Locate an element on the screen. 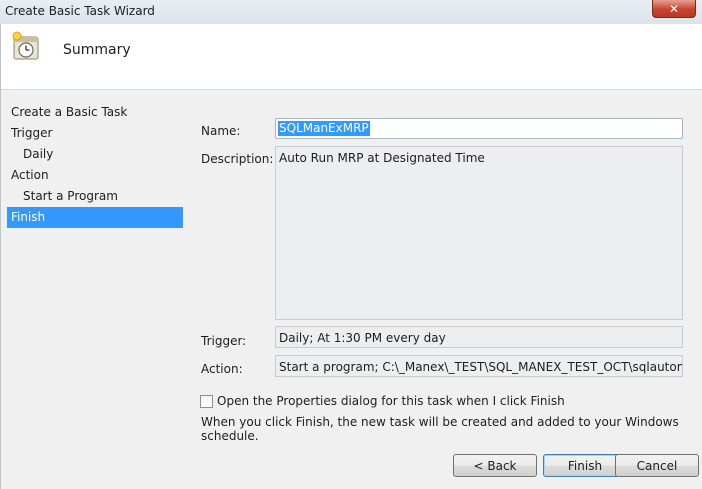 The image size is (702, 489). name-label: Name: is located at coordinates (221, 131).